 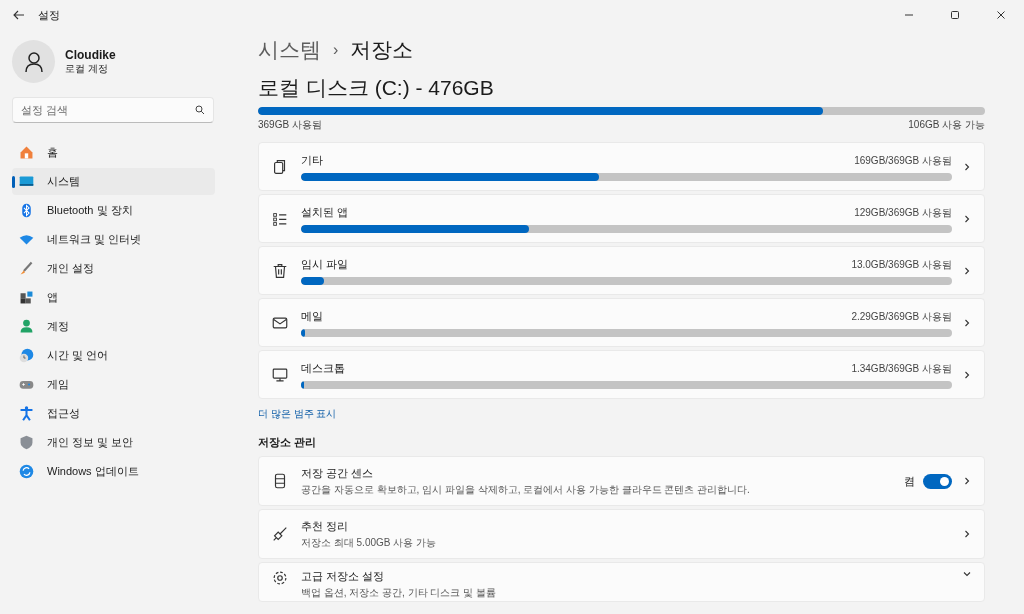 What do you see at coordinates (290, 125) in the screenshot?
I see `used-space-label: 369GB 사용됨` at bounding box center [290, 125].